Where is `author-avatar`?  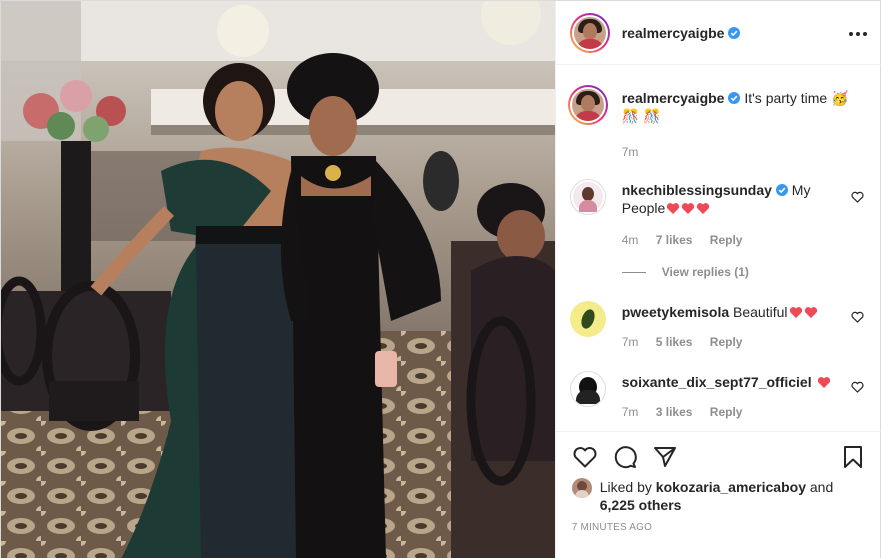 author-avatar is located at coordinates (589, 32).